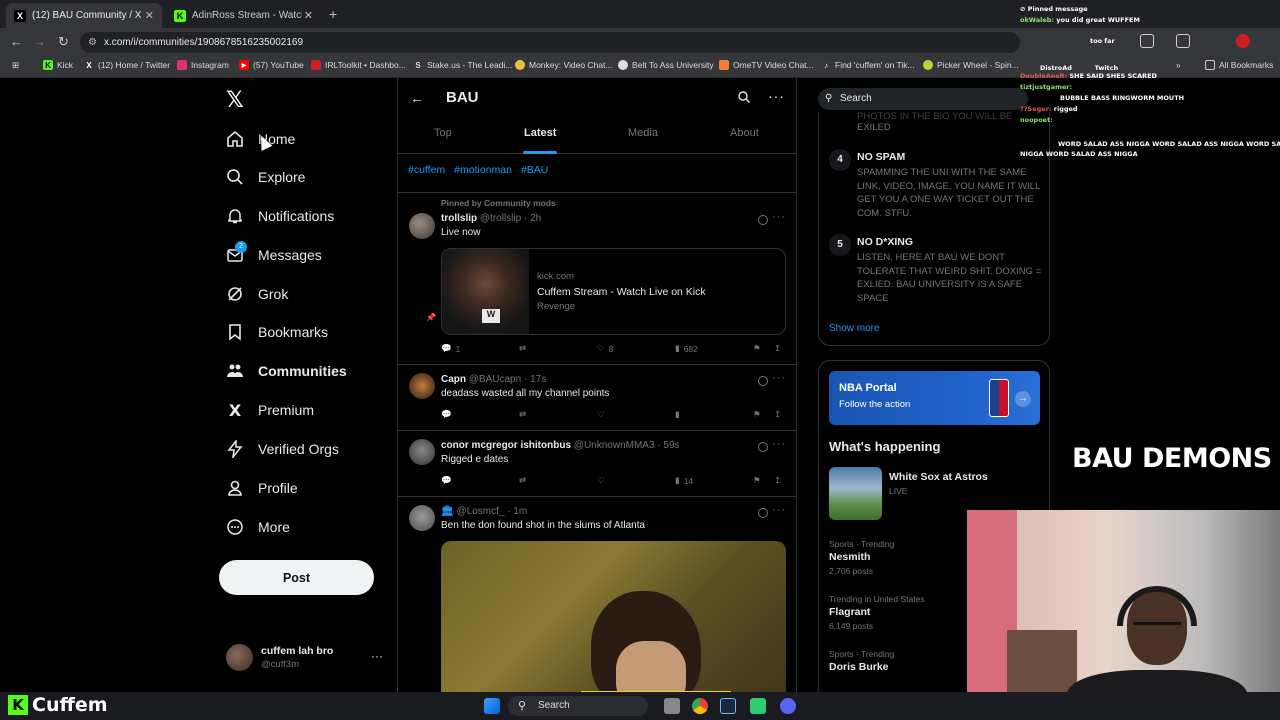  Describe the element at coordinates (728, 706) in the screenshot. I see `steam-icon` at that location.